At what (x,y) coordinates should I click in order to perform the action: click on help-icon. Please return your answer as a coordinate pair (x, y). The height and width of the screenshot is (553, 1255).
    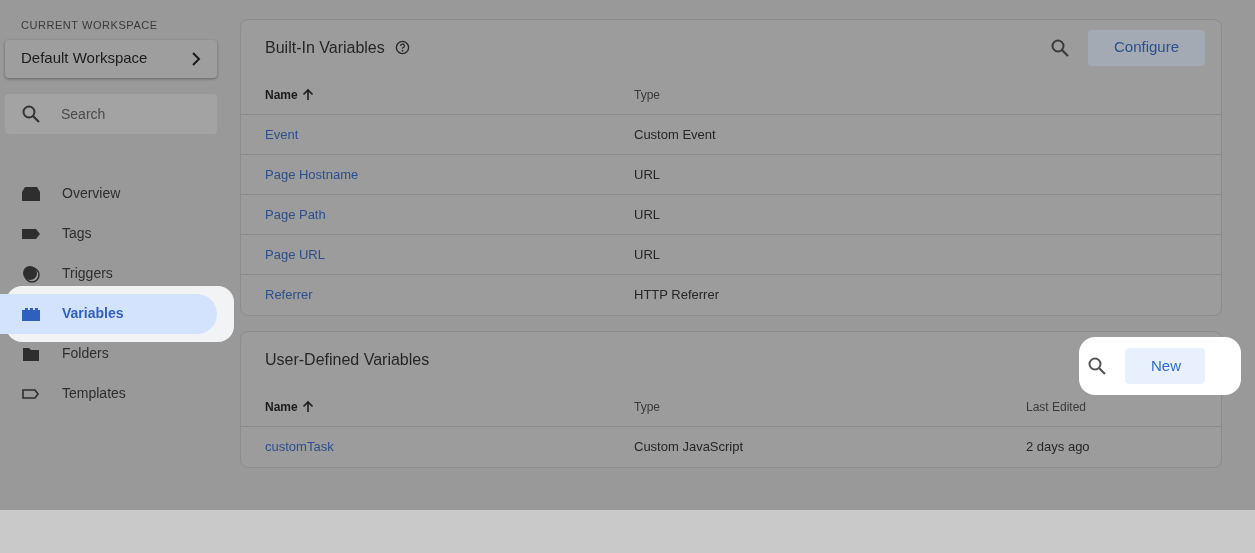
    Looking at the image, I should click on (402, 47).